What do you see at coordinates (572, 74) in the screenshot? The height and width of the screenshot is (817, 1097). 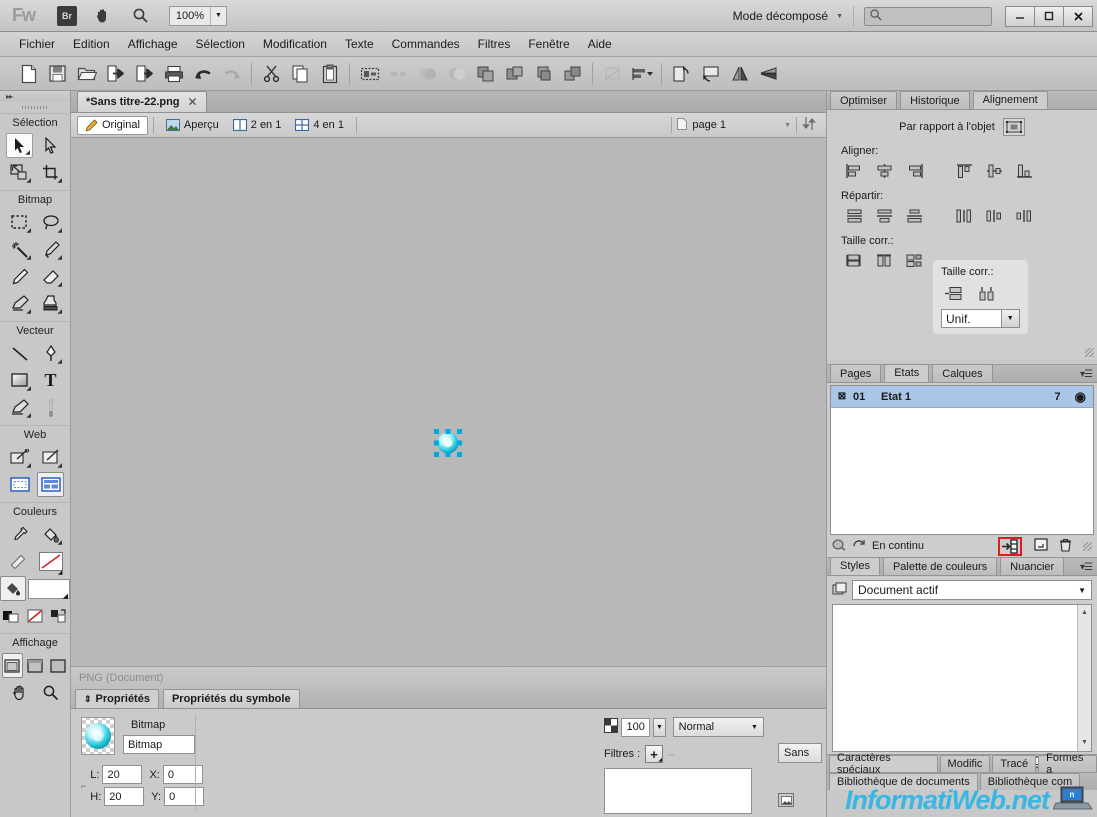 I see `send-back-icon` at bounding box center [572, 74].